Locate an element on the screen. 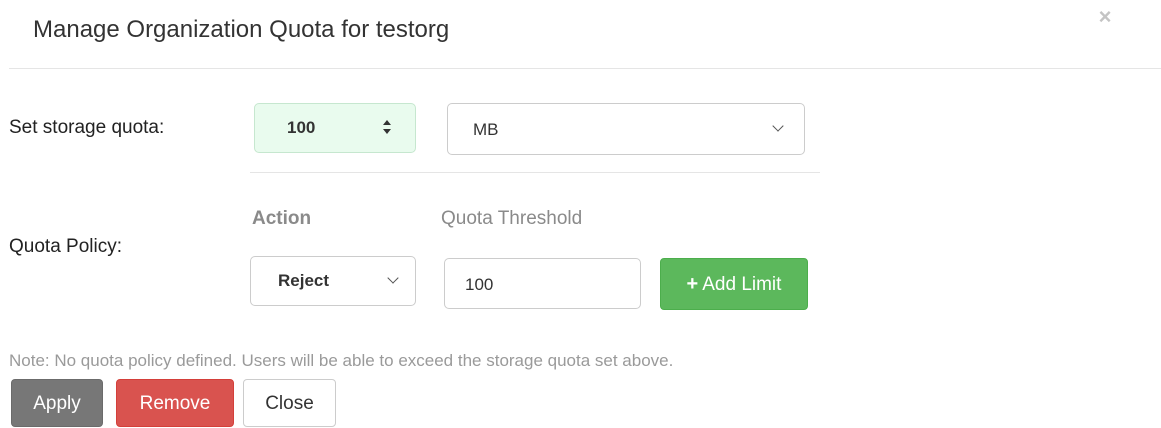  remove-button: Remove is located at coordinates (175, 403).